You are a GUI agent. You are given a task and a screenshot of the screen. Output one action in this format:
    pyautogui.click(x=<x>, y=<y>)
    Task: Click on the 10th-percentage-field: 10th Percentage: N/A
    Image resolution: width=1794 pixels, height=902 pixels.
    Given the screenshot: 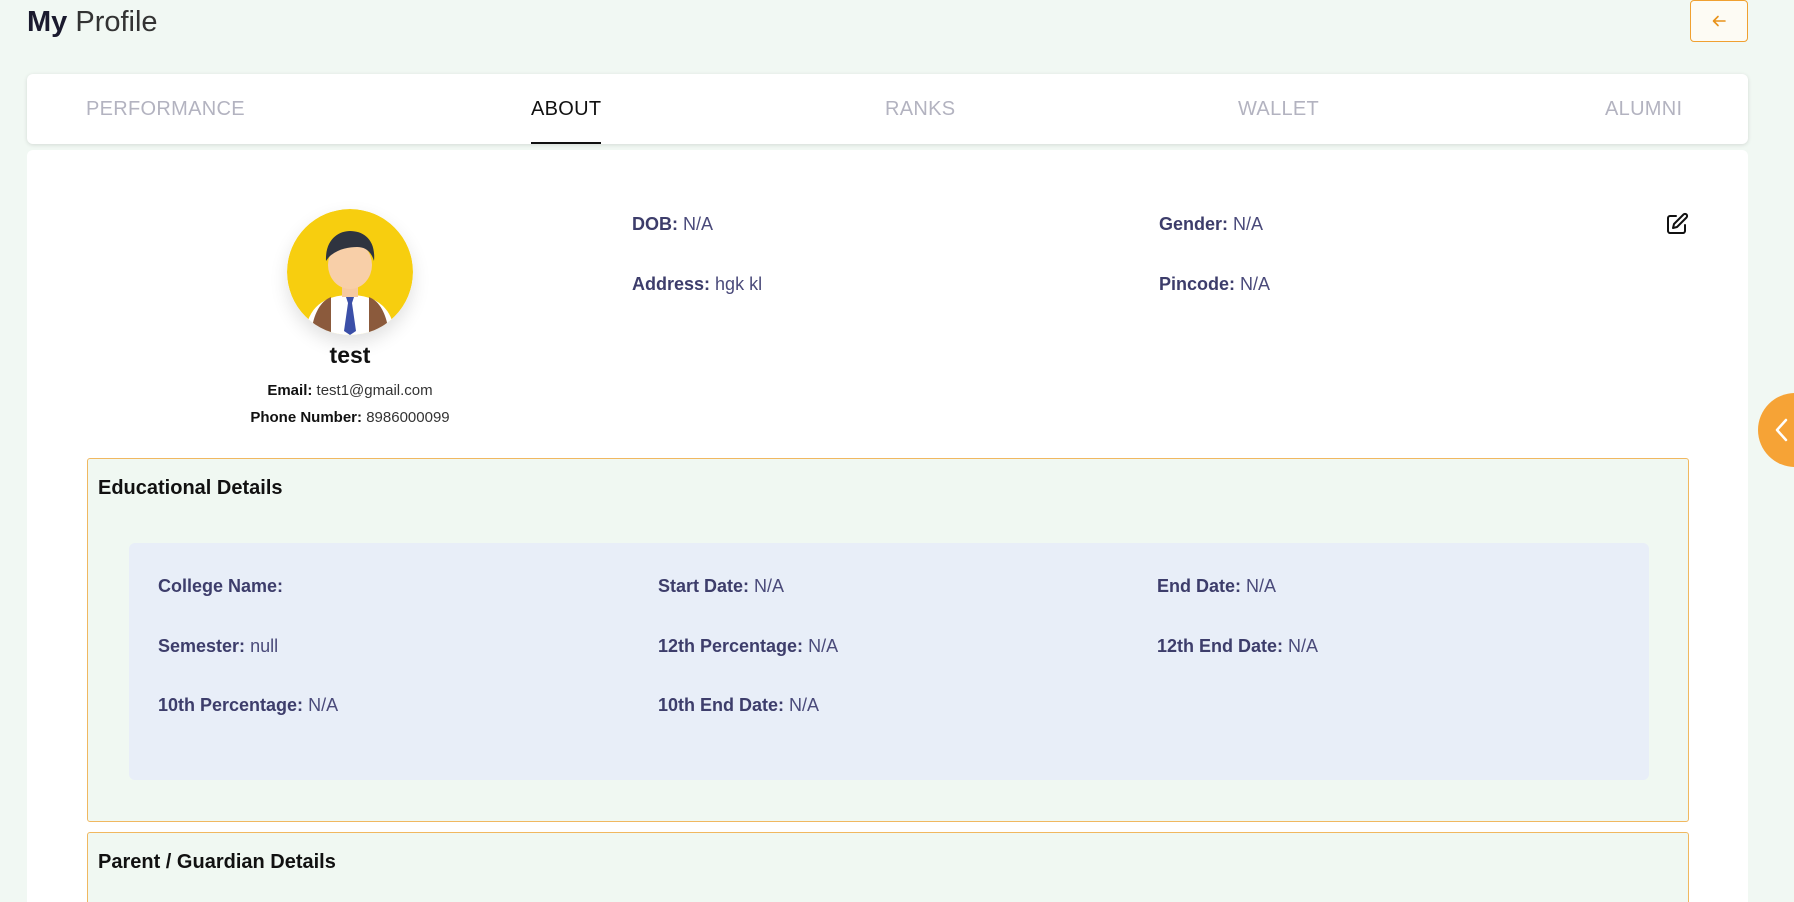 What is the action you would take?
    pyautogui.click(x=248, y=705)
    